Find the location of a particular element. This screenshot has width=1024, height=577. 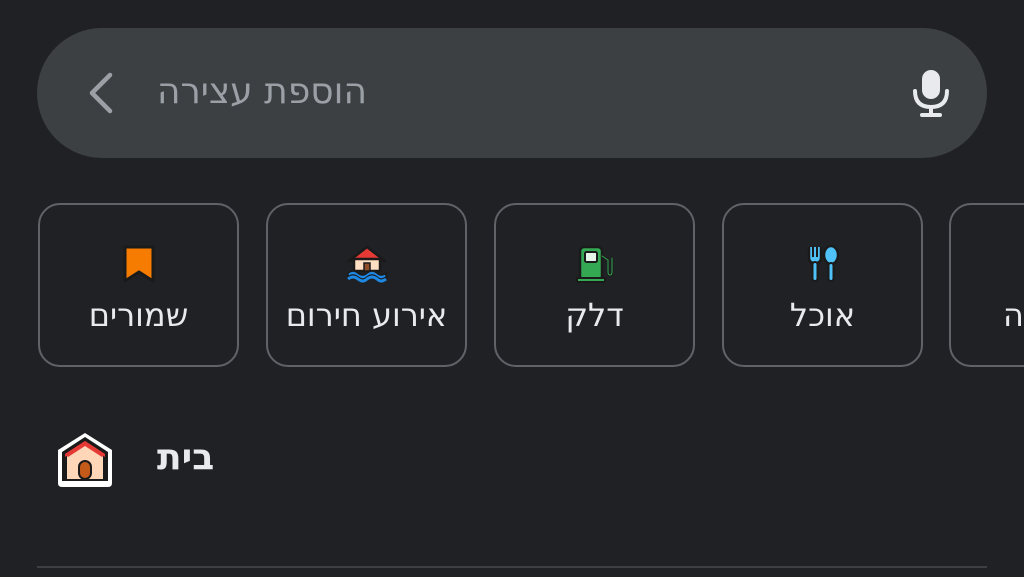

chip-label: ה is located at coordinates (1013, 315).